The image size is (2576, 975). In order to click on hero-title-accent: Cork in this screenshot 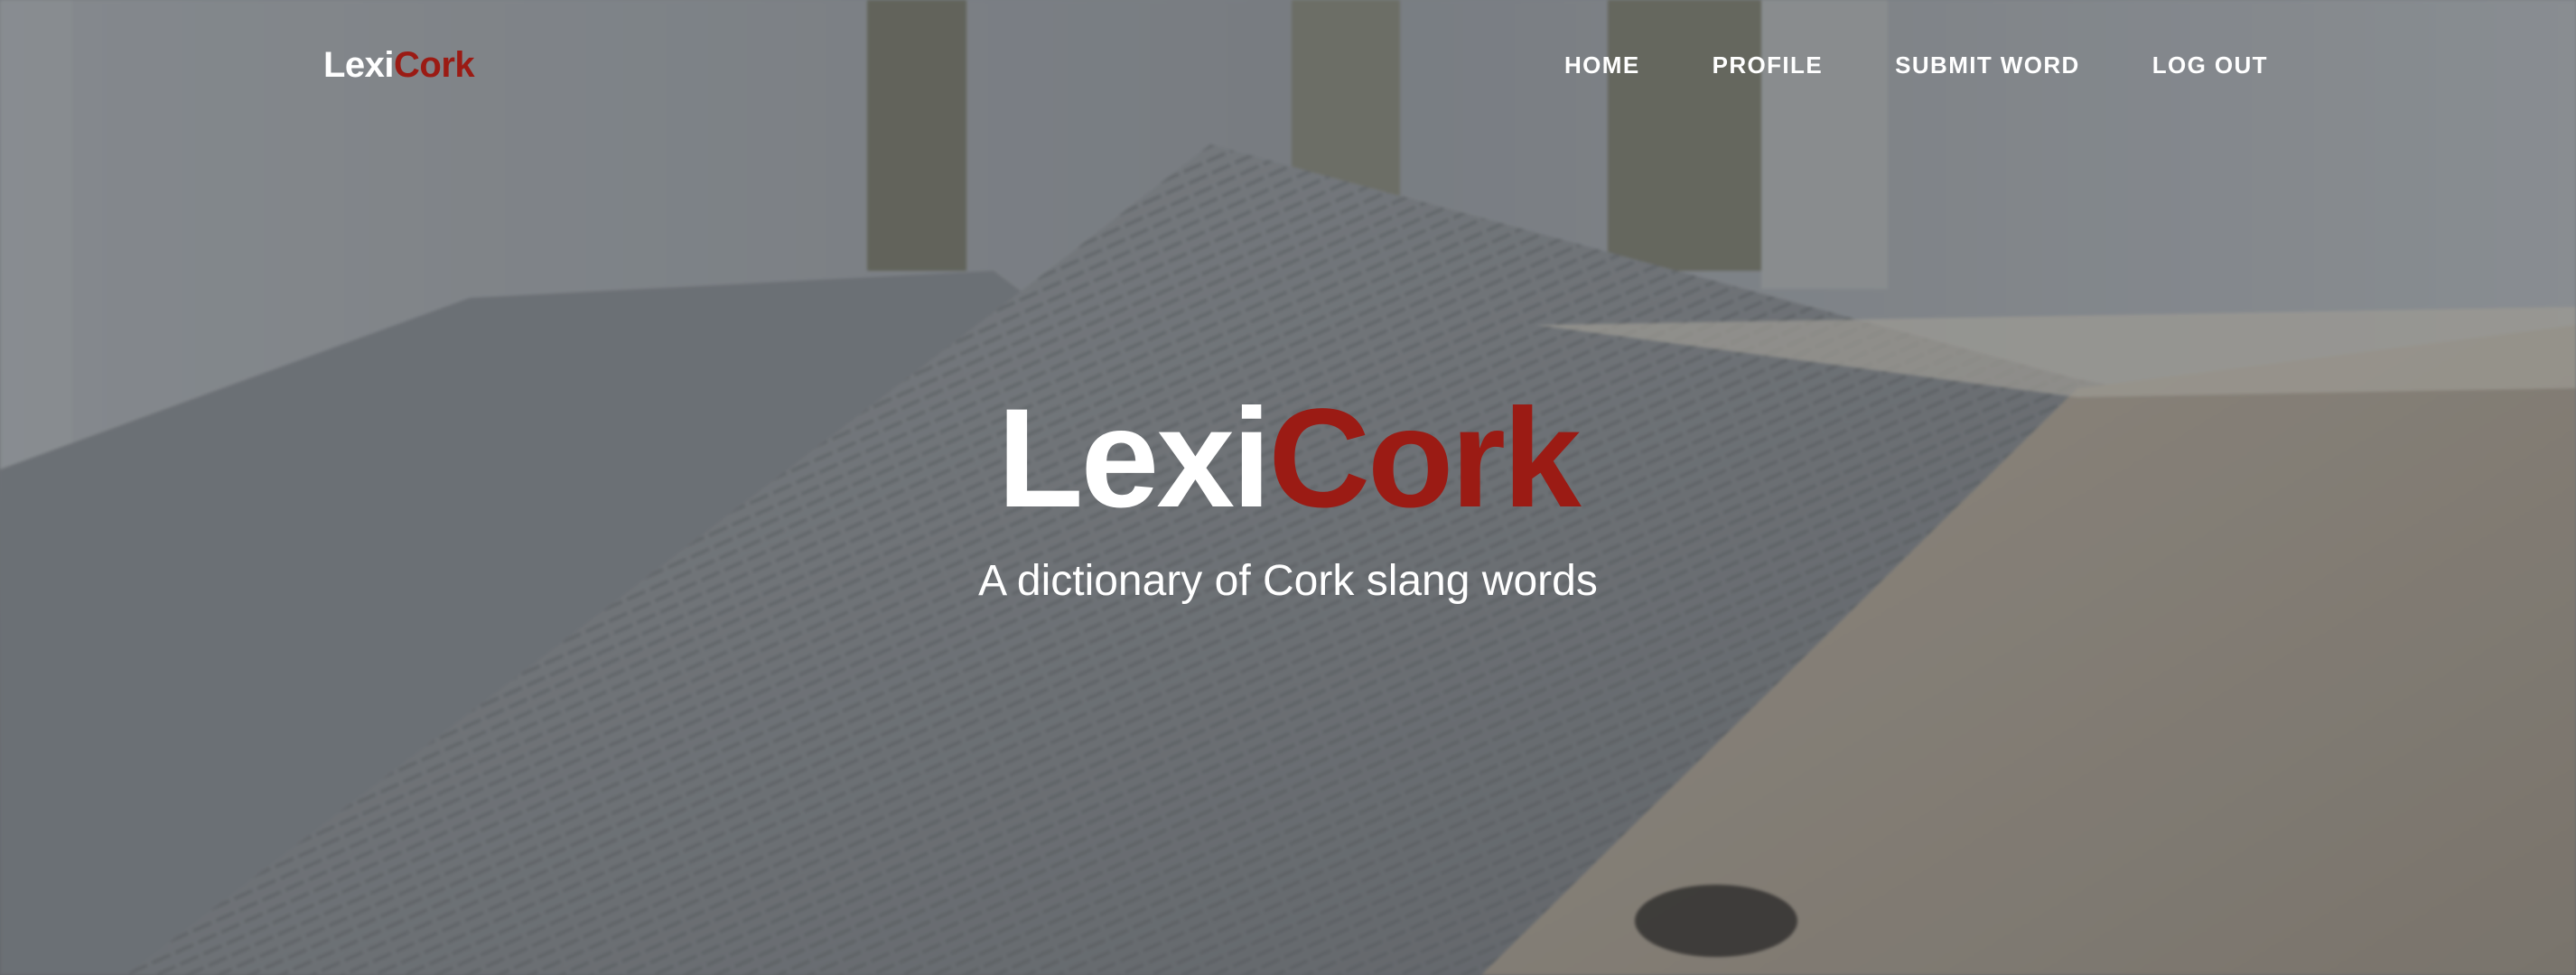, I will do `click(1424, 459)`.